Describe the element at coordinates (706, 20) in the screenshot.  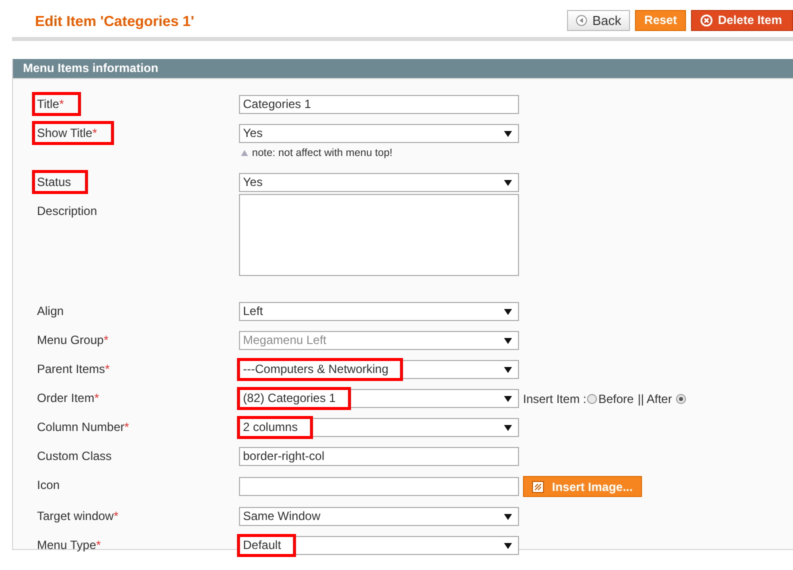
I see `delete-icon` at that location.